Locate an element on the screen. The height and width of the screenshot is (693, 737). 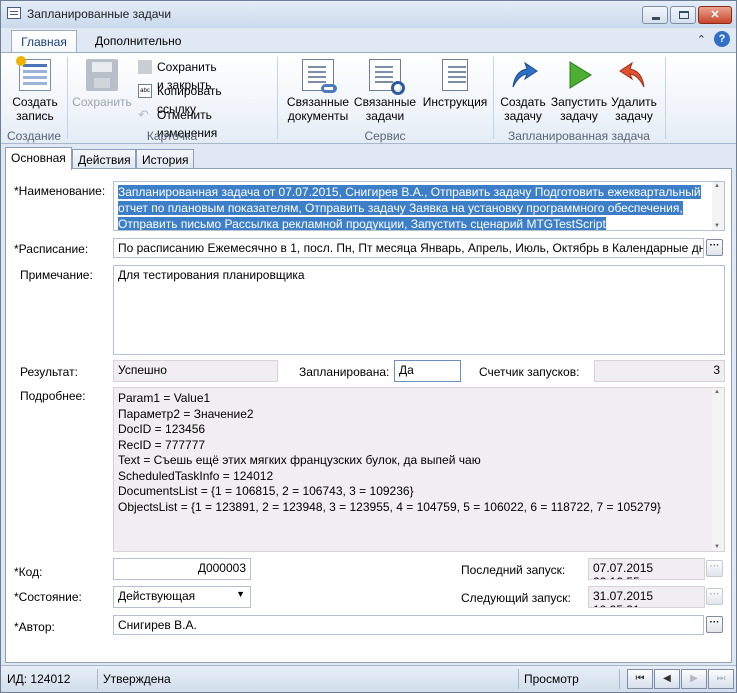
create-record-label-1: Создать is located at coordinates (35, 102).